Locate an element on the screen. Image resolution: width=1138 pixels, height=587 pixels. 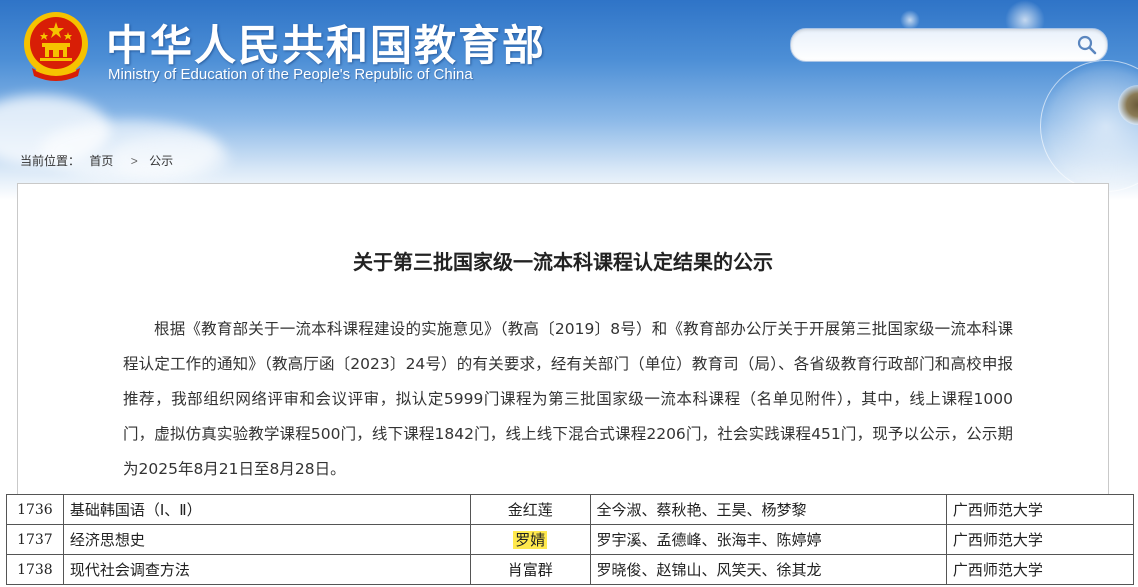
course-name: 现代社会调查方法 is located at coordinates (266, 569).